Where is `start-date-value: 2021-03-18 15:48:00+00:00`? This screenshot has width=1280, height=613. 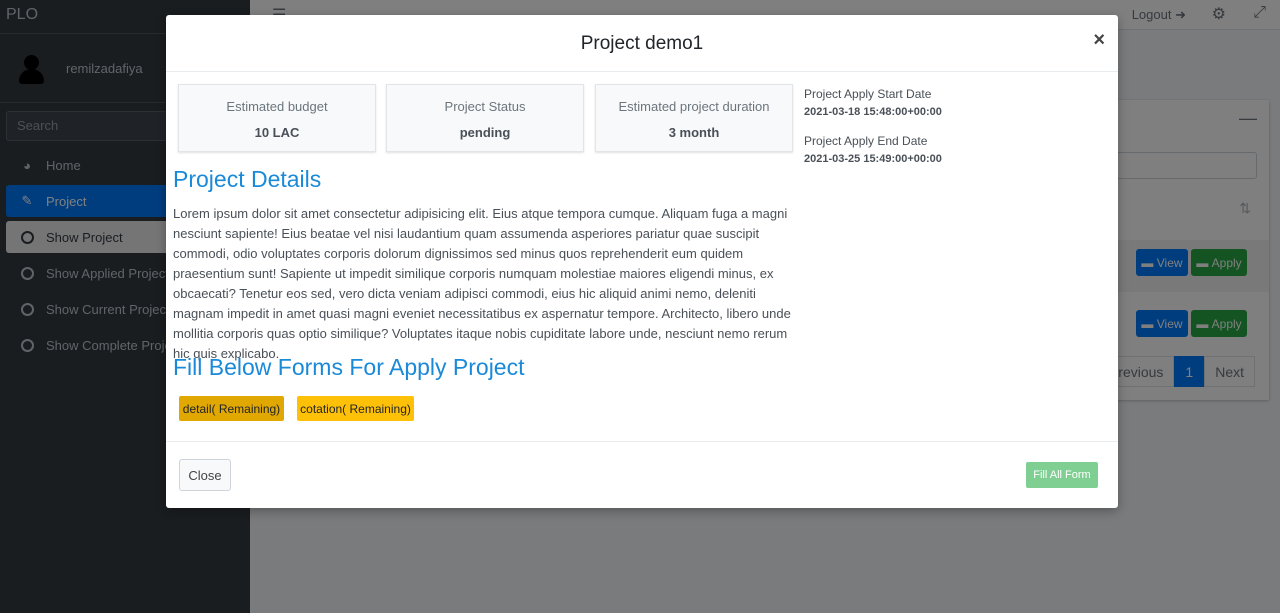 start-date-value: 2021-03-18 15:48:00+00:00 is located at coordinates (873, 112).